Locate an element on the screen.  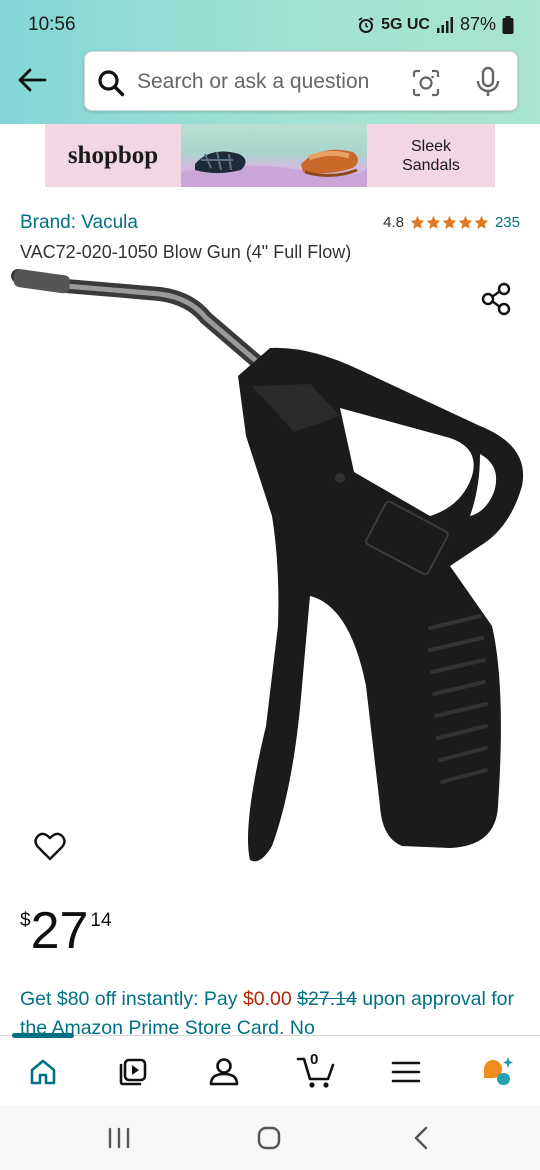
system-back-button is located at coordinates (421, 1138).